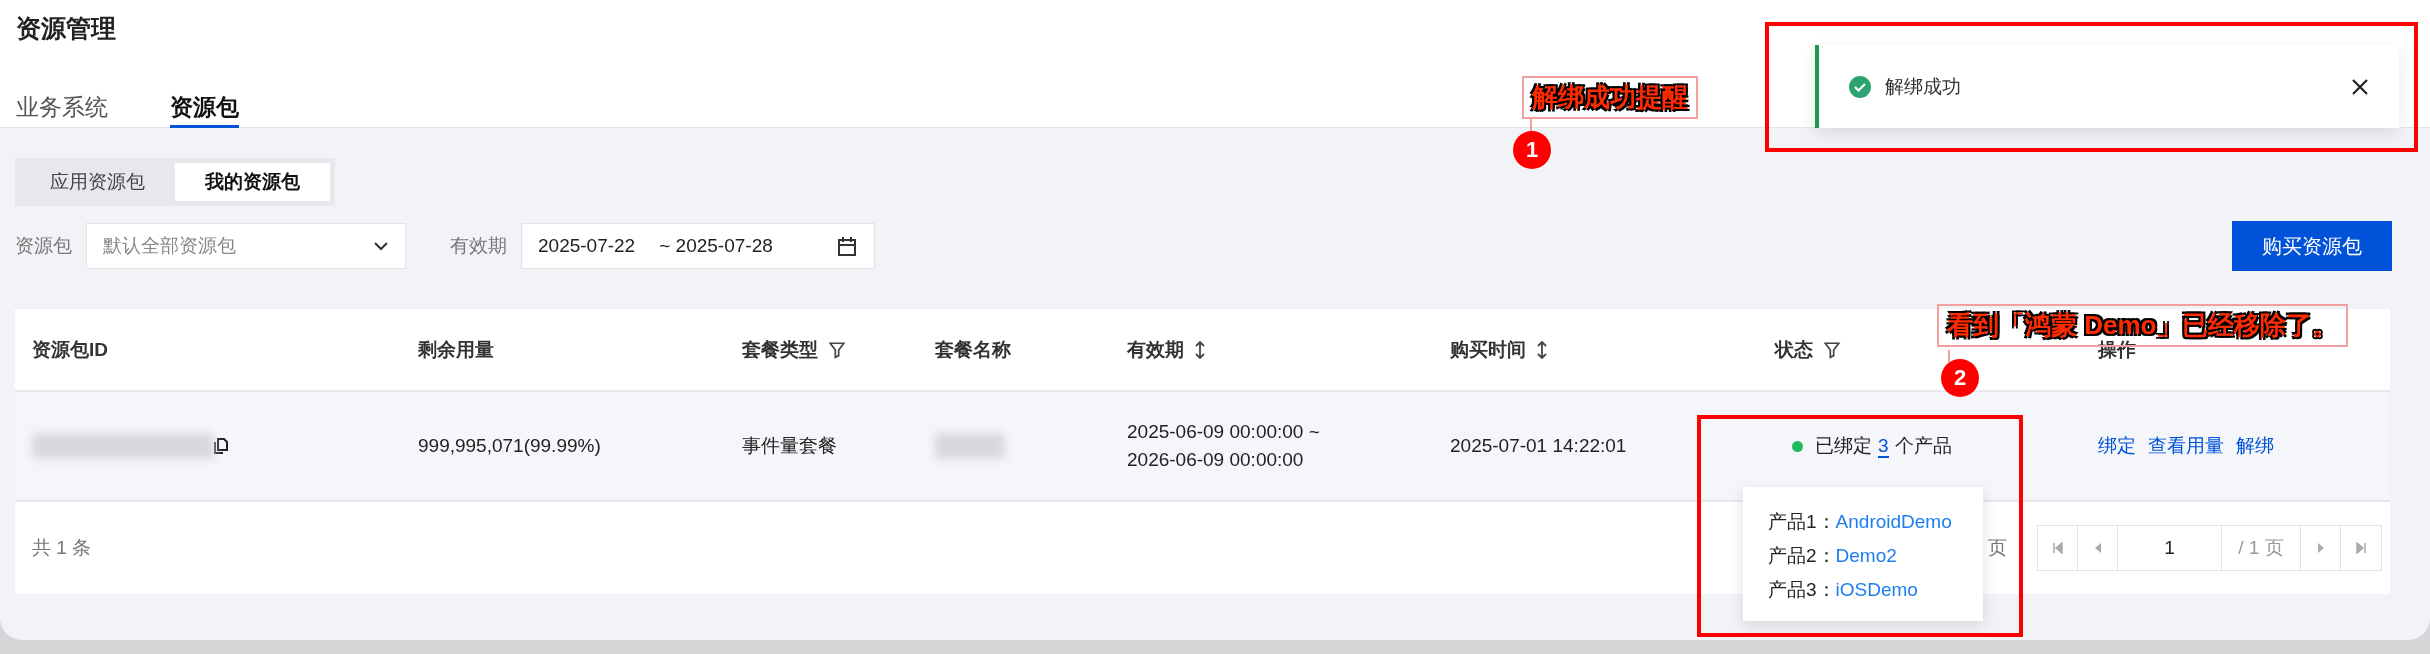 This screenshot has height=654, width=2430. Describe the element at coordinates (246, 246) in the screenshot. I see `package-select: 默认全部资源包` at that location.